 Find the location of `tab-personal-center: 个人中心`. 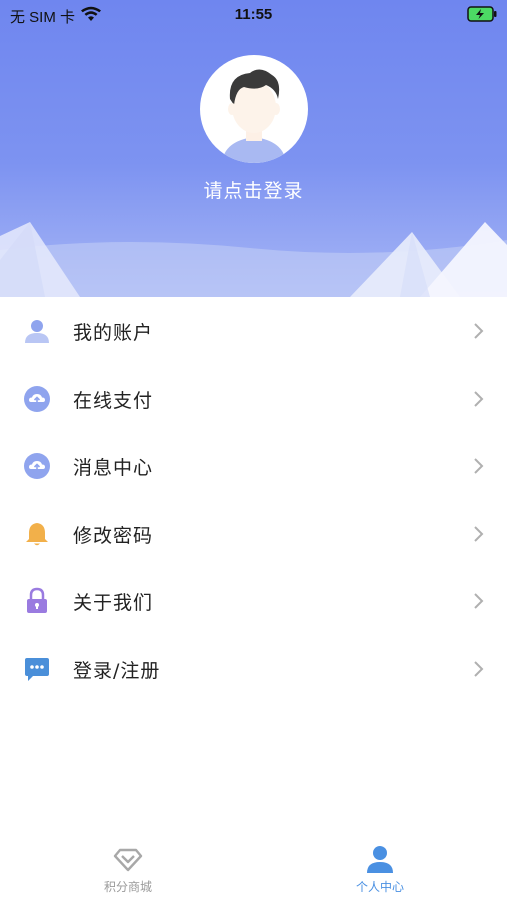

tab-personal-center: 个人中心 is located at coordinates (380, 870).